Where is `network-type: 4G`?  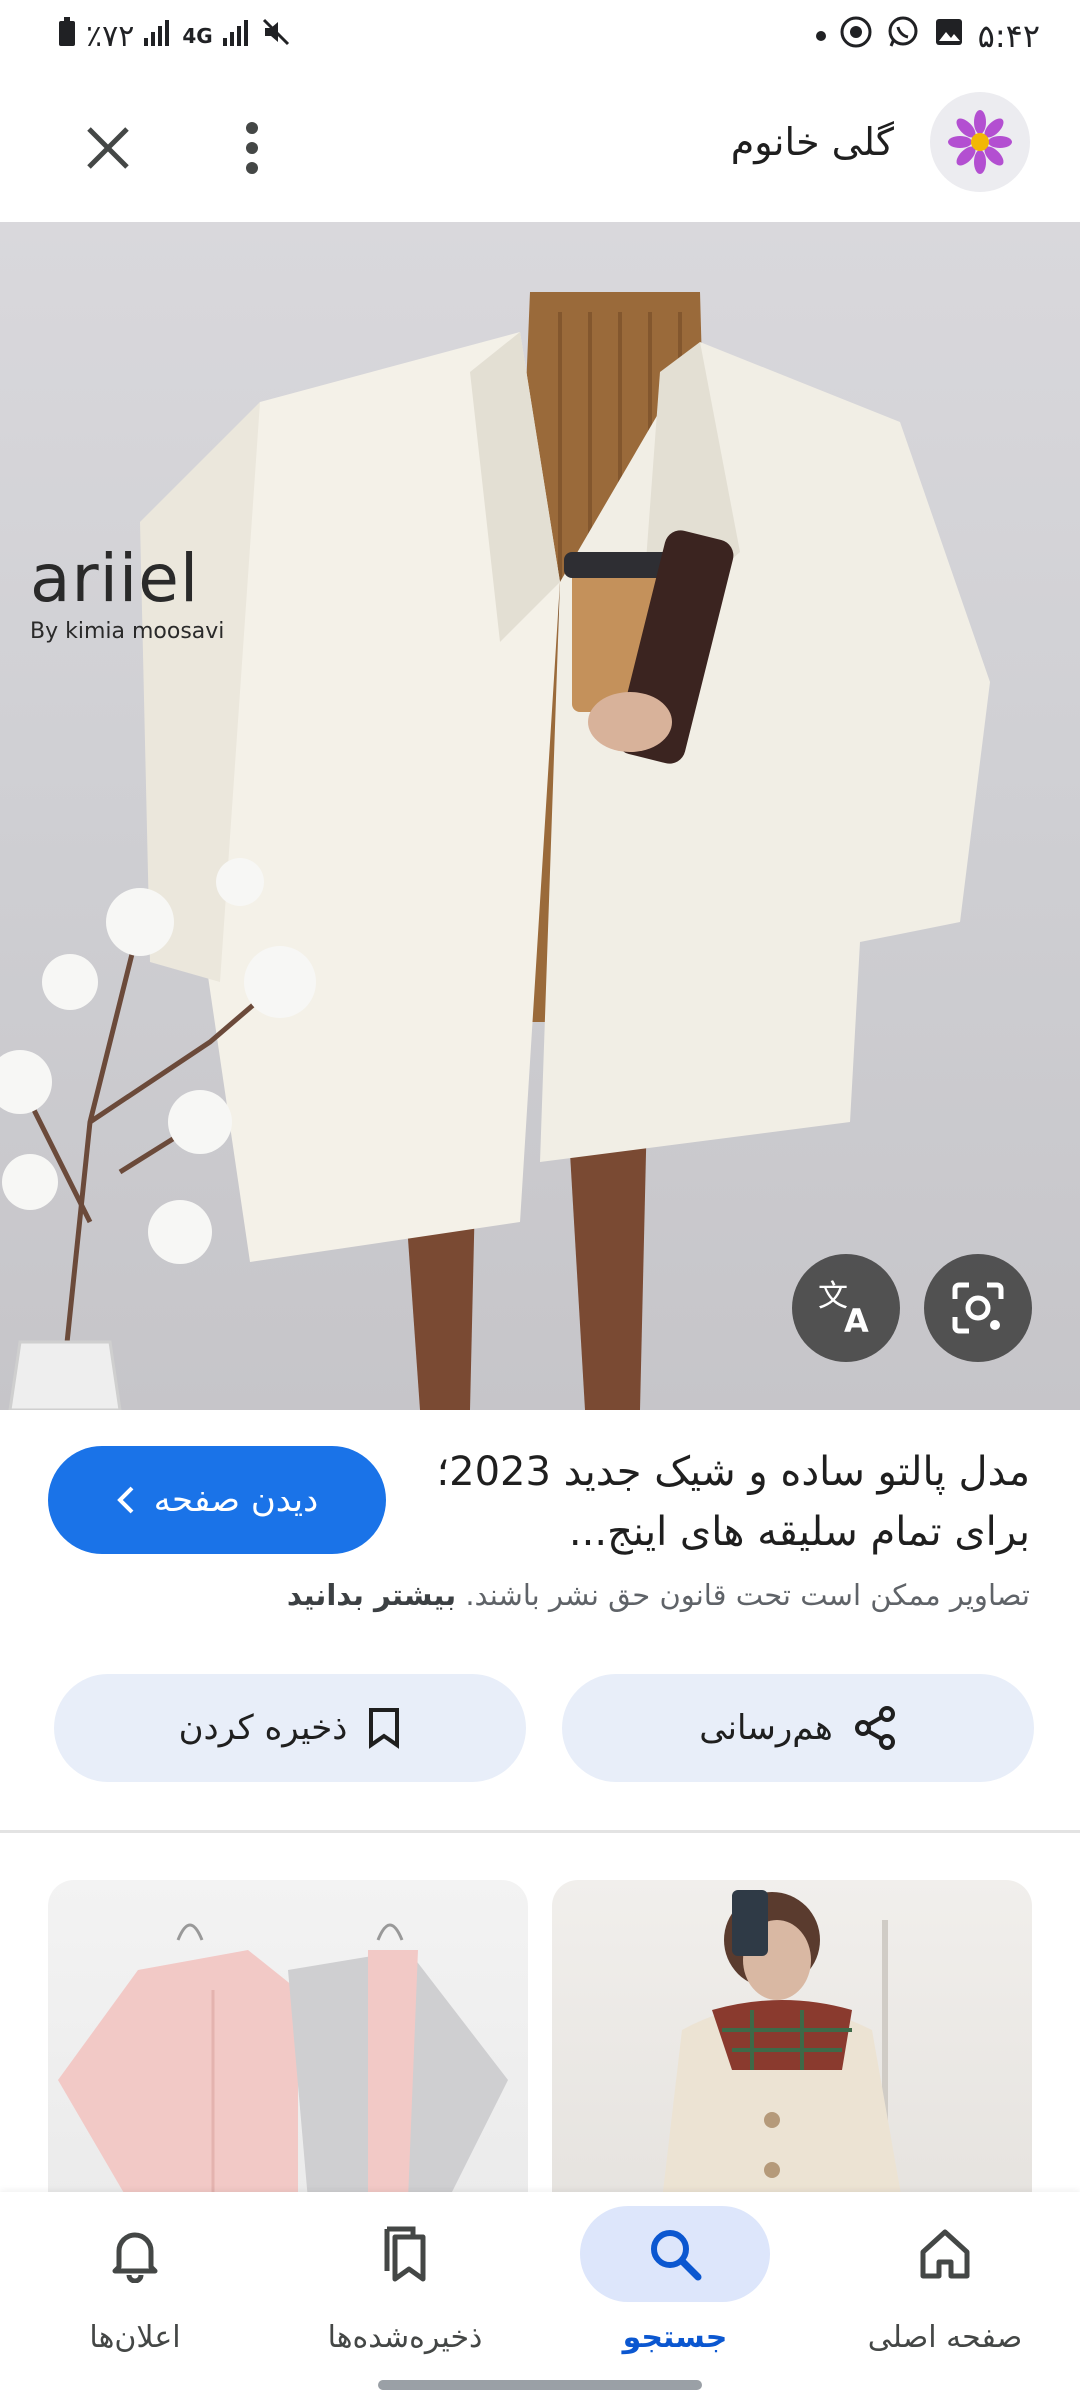
network-type: 4G is located at coordinates (197, 36).